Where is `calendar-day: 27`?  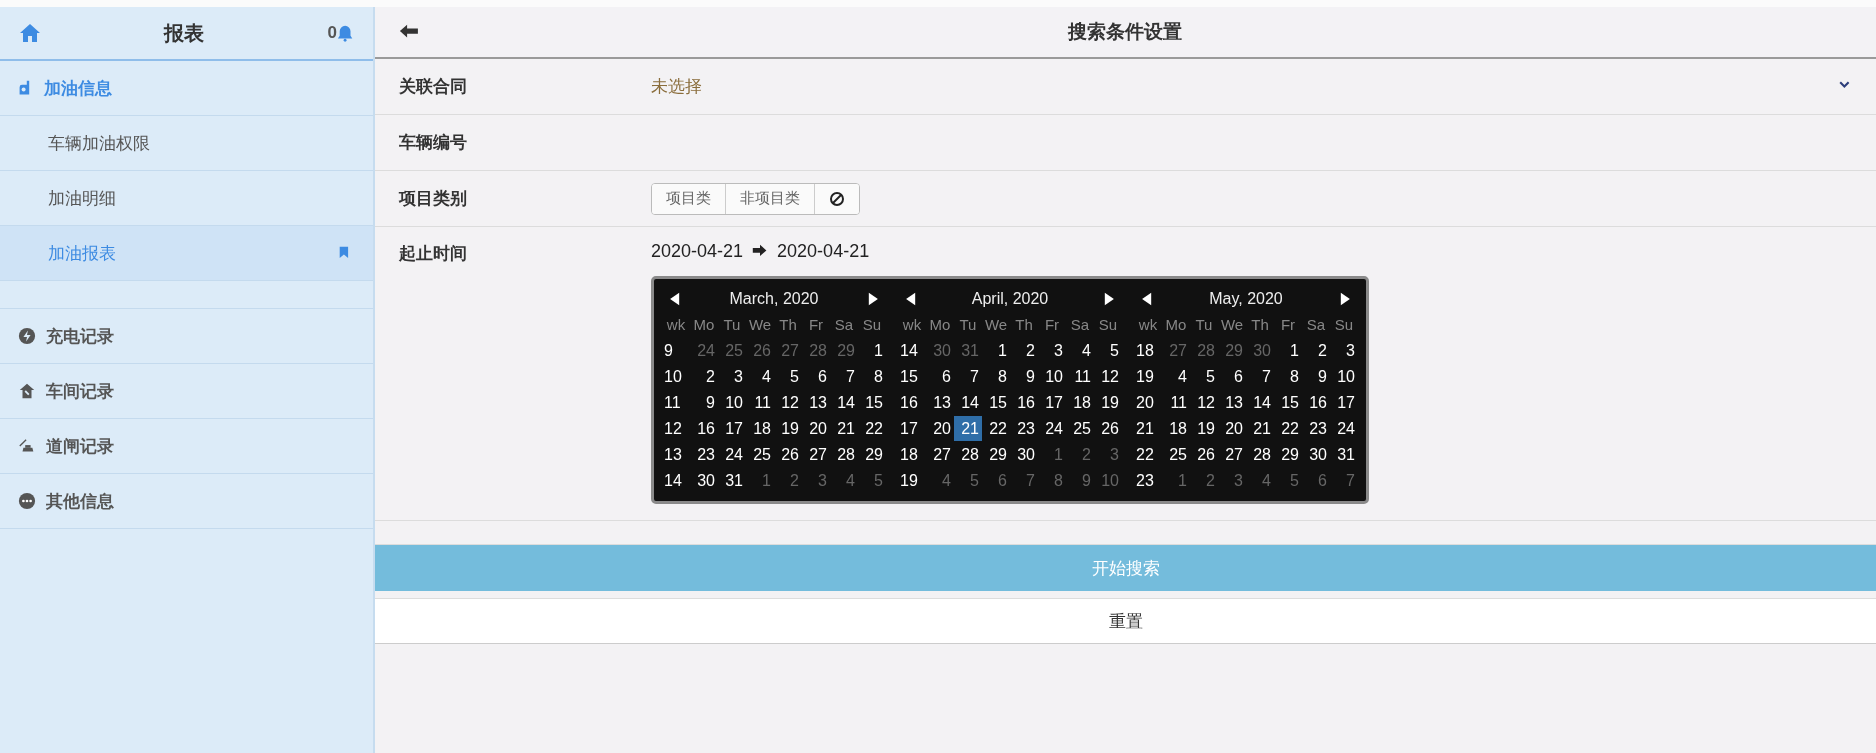
calendar-day: 27 is located at coordinates (816, 454).